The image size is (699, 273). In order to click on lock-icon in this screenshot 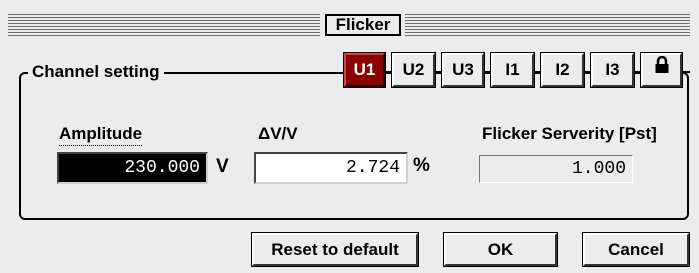, I will do `click(662, 69)`.